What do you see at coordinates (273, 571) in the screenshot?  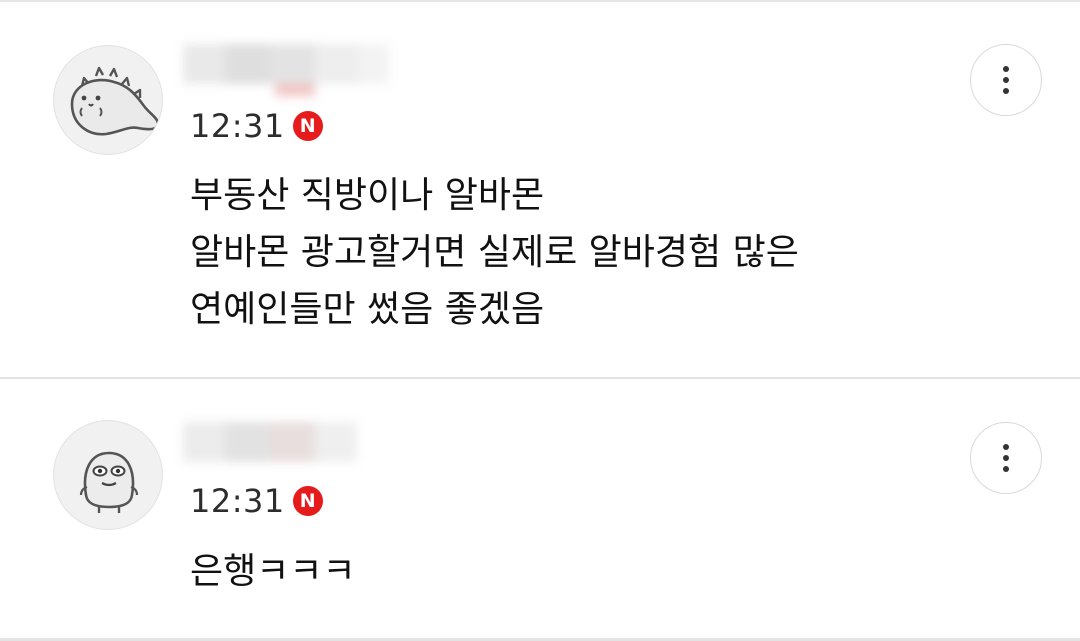 I see `comment-text: 은행ㅋㅋㅋ` at bounding box center [273, 571].